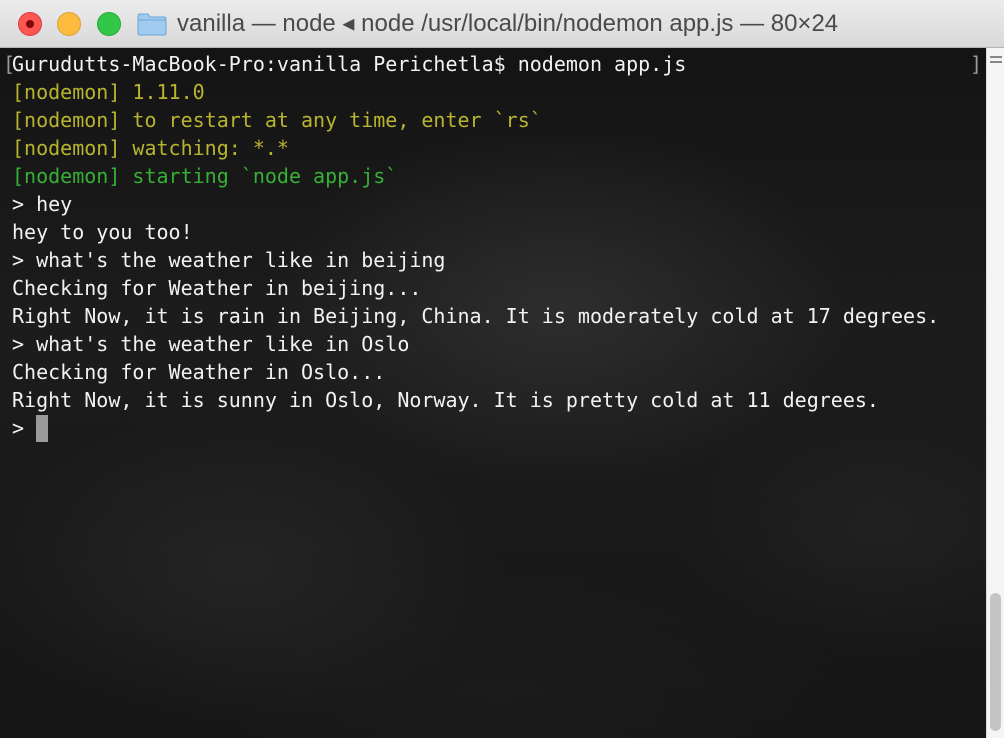 This screenshot has height=738, width=1004. What do you see at coordinates (995, 393) in the screenshot?
I see `vertical-scrollbar` at bounding box center [995, 393].